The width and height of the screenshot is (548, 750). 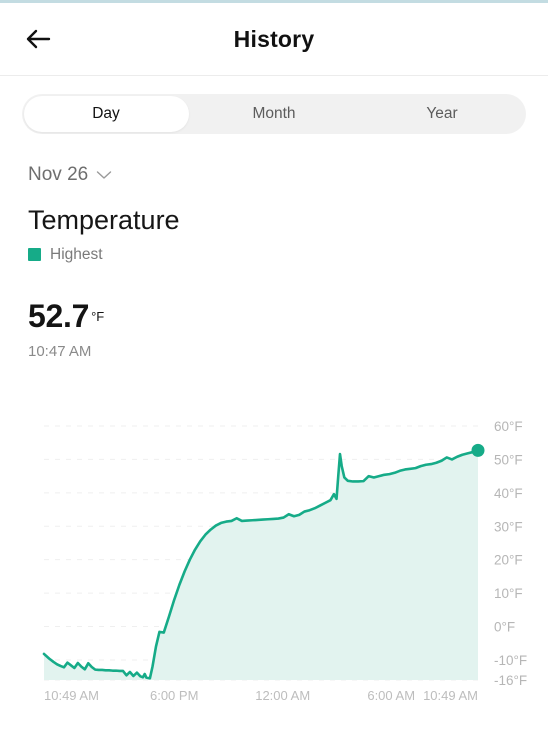 What do you see at coordinates (104, 175) in the screenshot?
I see `chevron-down-icon` at bounding box center [104, 175].